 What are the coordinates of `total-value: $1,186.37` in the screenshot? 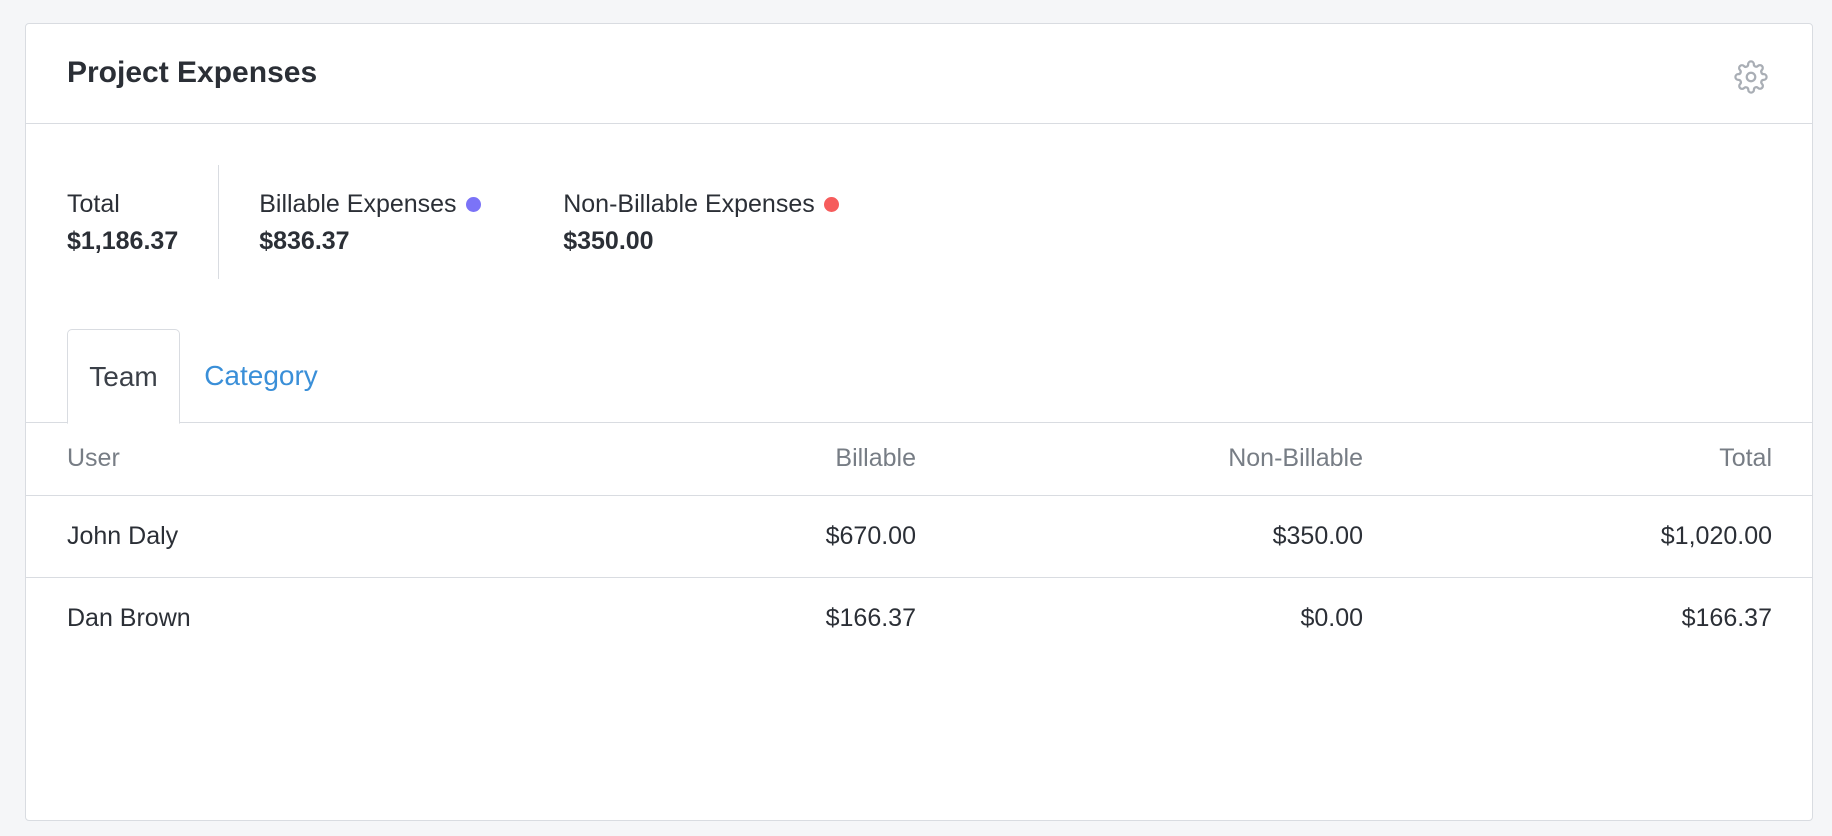 It's located at (123, 240).